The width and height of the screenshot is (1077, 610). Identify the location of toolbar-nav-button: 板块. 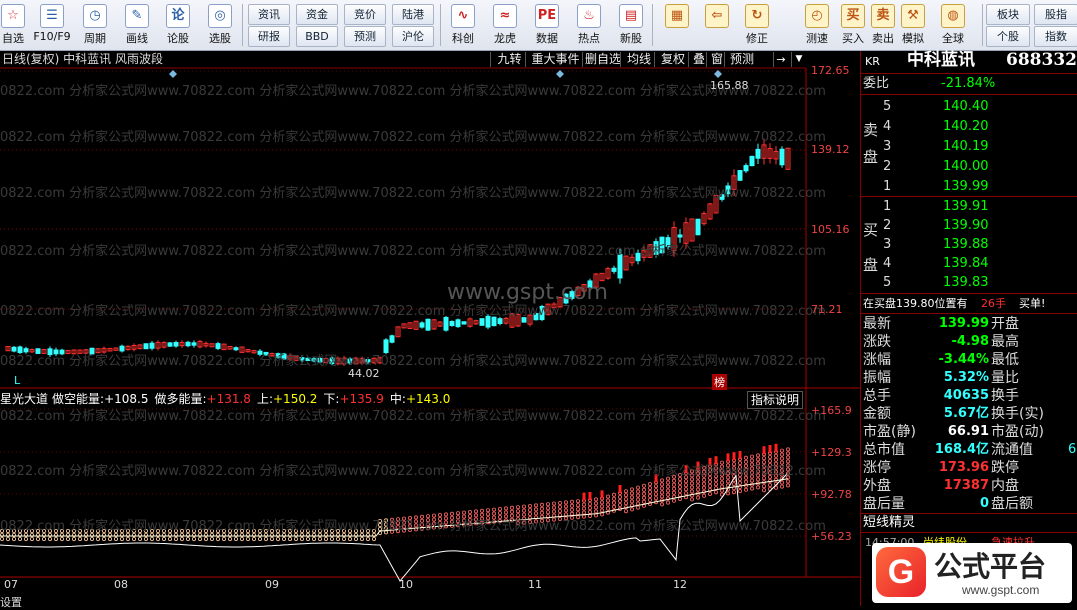
(1008, 14).